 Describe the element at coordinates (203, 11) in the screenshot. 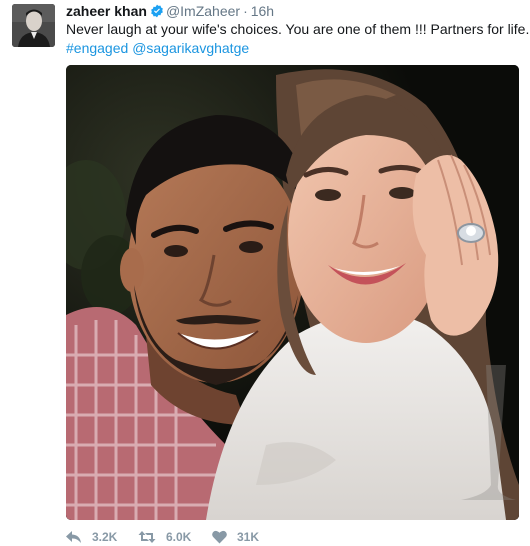

I see `user-handle: @ImZaheer` at that location.